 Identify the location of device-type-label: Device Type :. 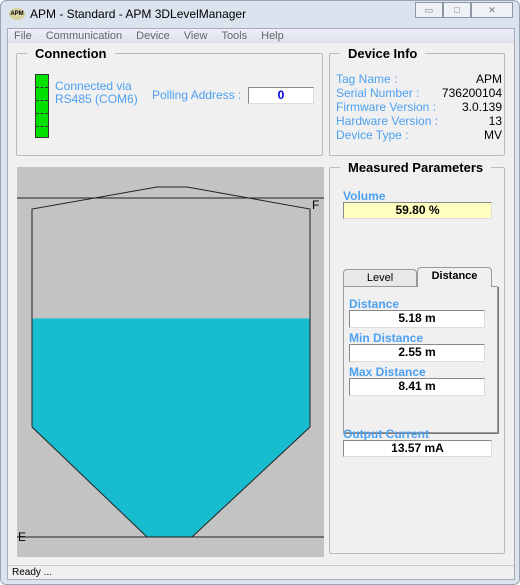
(372, 135).